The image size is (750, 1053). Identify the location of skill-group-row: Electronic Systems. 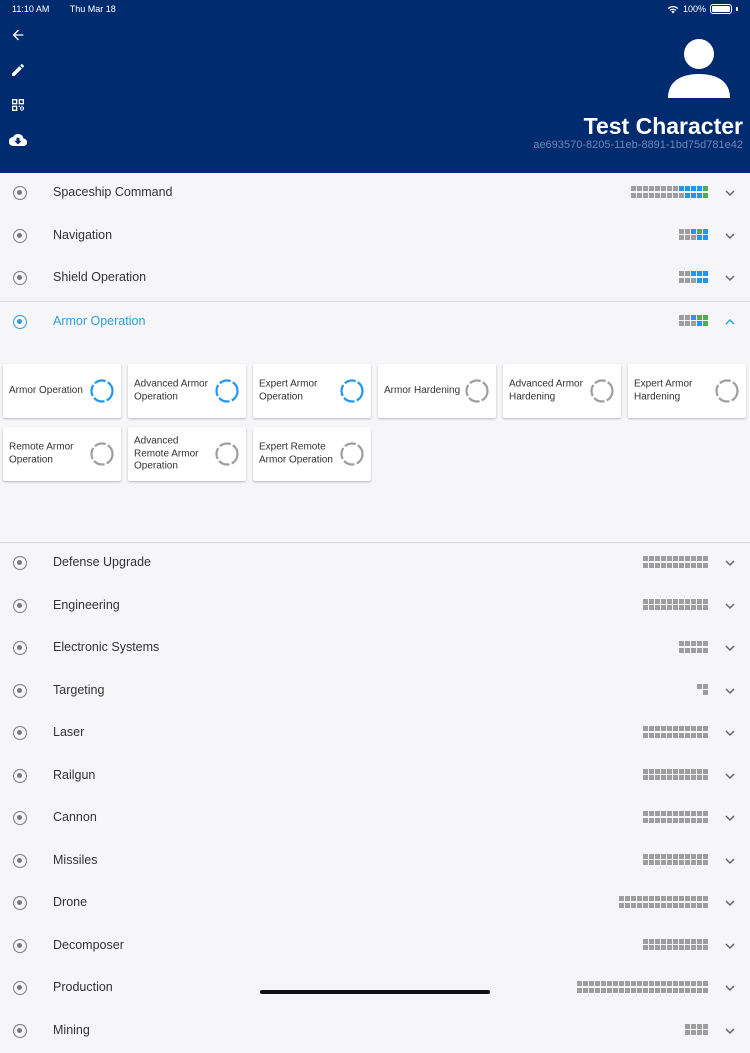
(375, 649).